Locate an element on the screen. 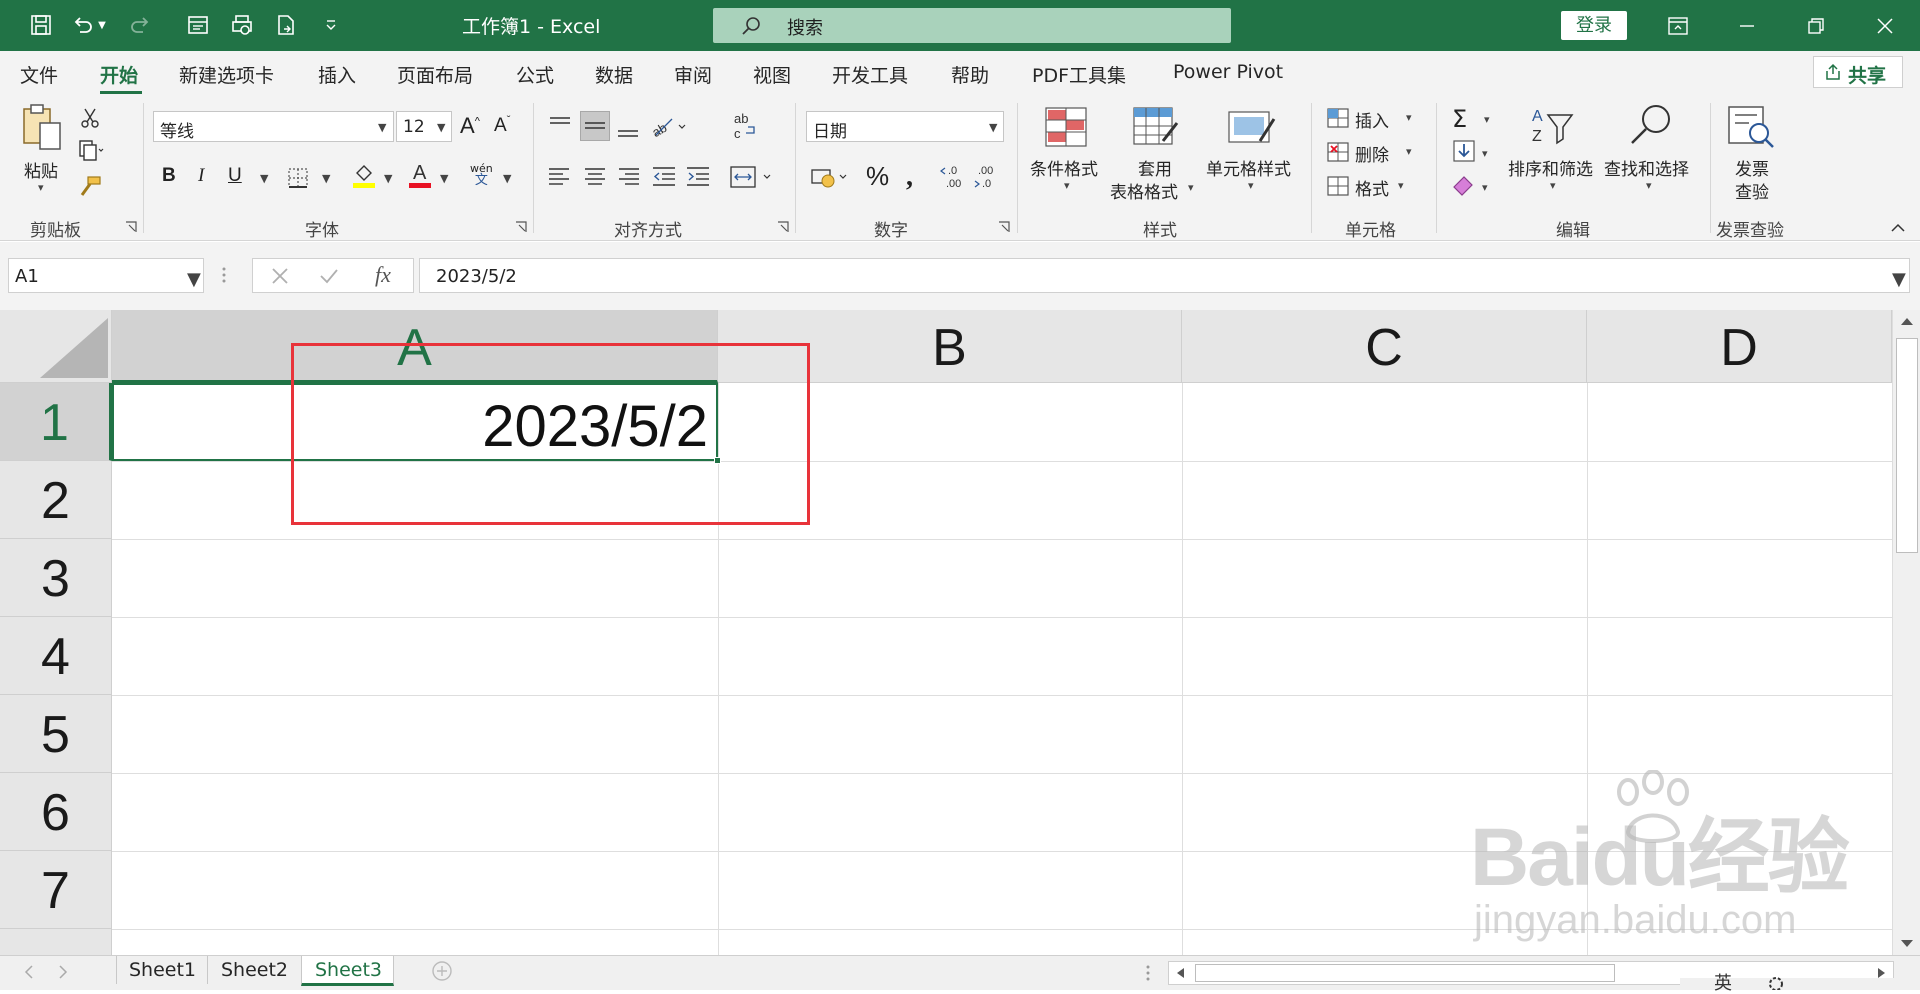 The image size is (1920, 994). fill-color-icon is located at coordinates (364, 176).